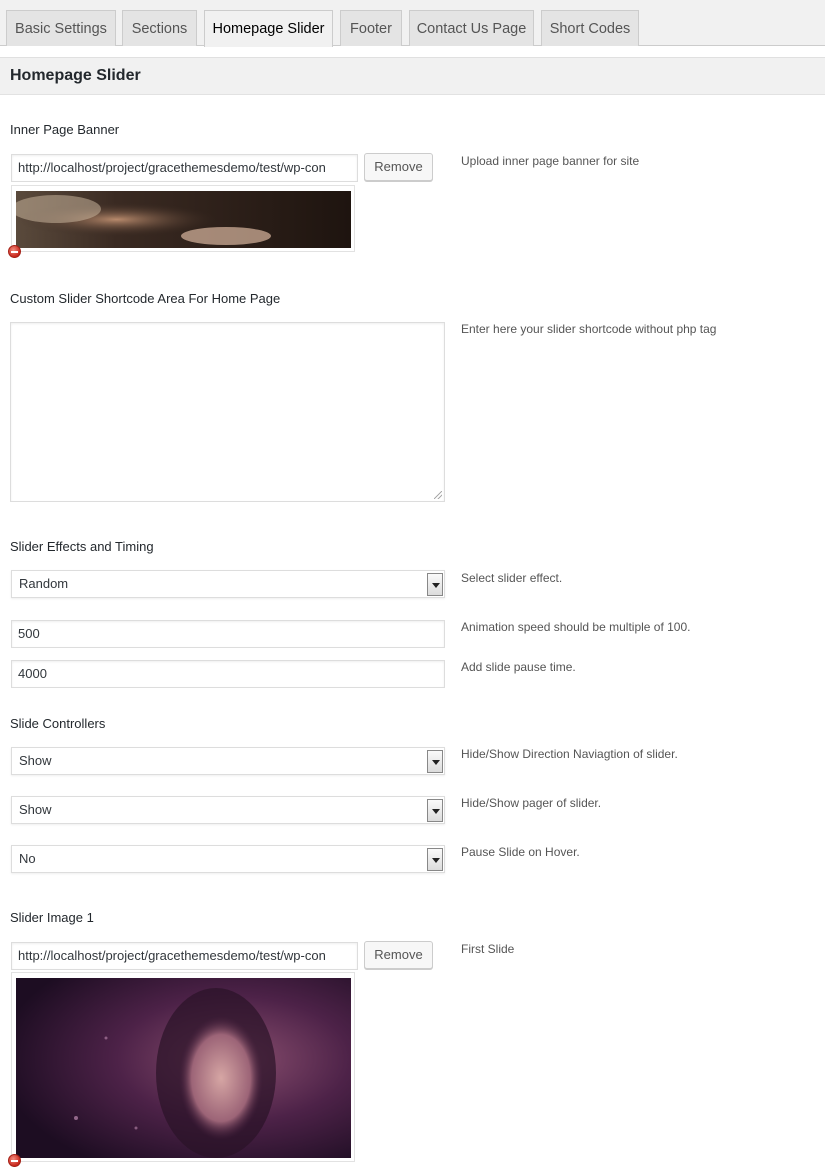 This screenshot has height=1168, width=825. I want to click on inner-banner-preview, so click(183, 218).